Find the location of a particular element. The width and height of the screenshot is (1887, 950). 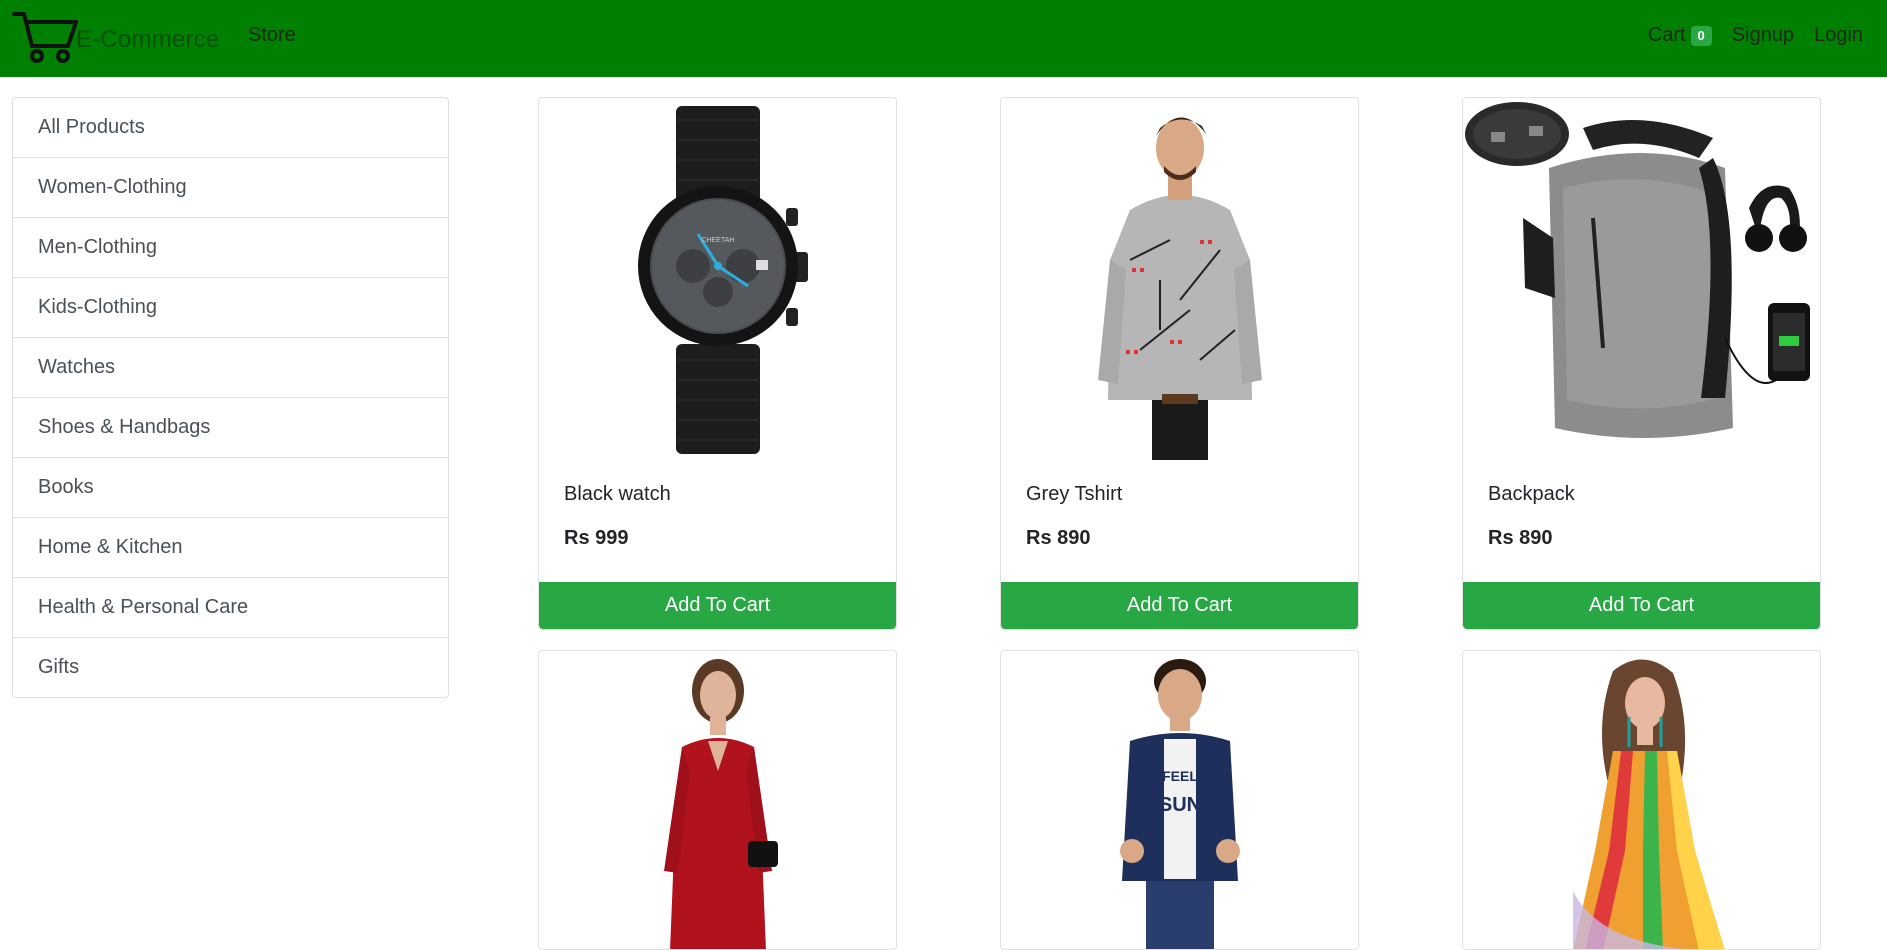

product-name: Backpack is located at coordinates (1531, 494).